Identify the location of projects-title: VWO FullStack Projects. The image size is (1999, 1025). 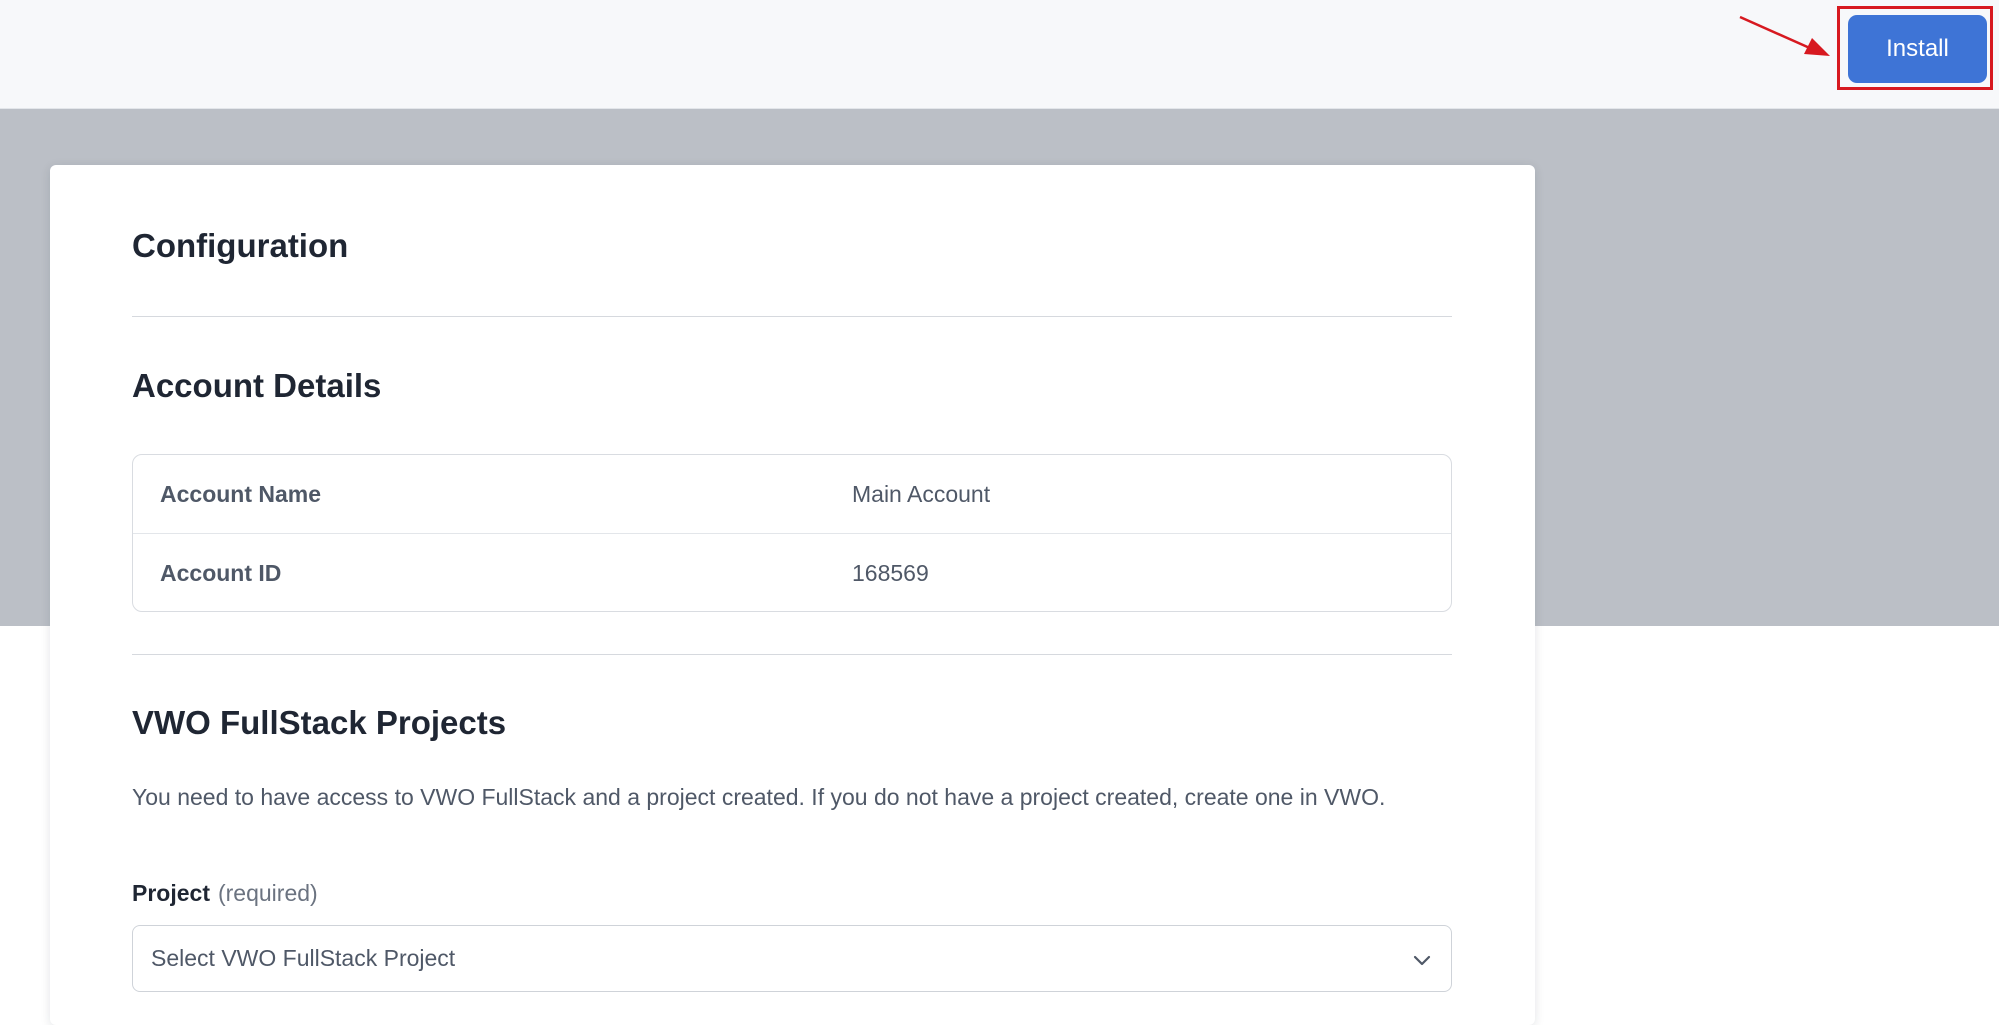
(319, 722).